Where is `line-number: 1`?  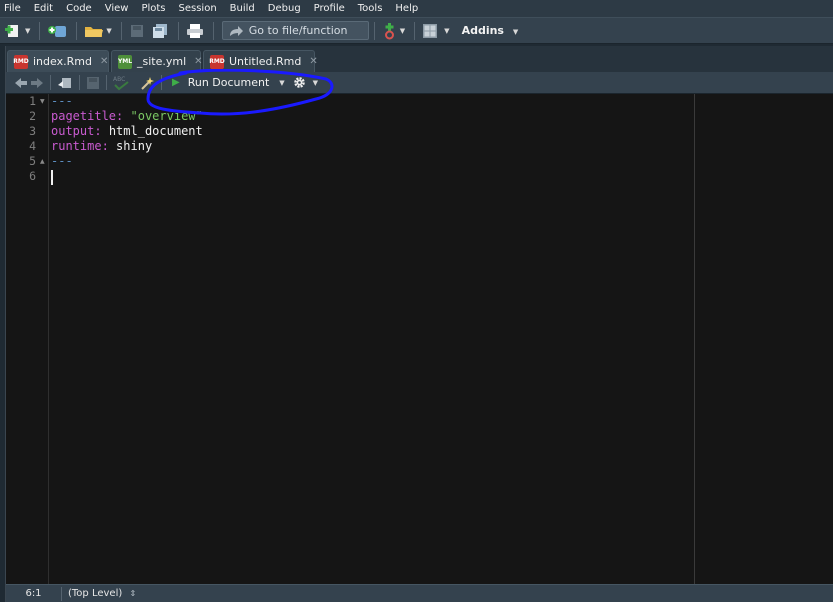 line-number: 1 is located at coordinates (32, 101).